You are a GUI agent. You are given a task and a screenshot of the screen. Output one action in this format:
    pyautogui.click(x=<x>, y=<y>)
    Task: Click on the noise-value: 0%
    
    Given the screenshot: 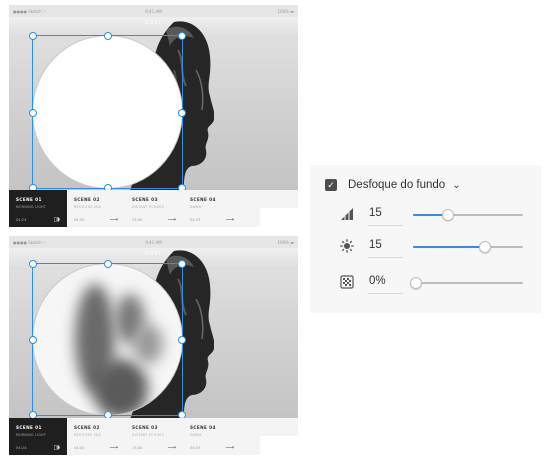 What is the action you would take?
    pyautogui.click(x=377, y=281)
    